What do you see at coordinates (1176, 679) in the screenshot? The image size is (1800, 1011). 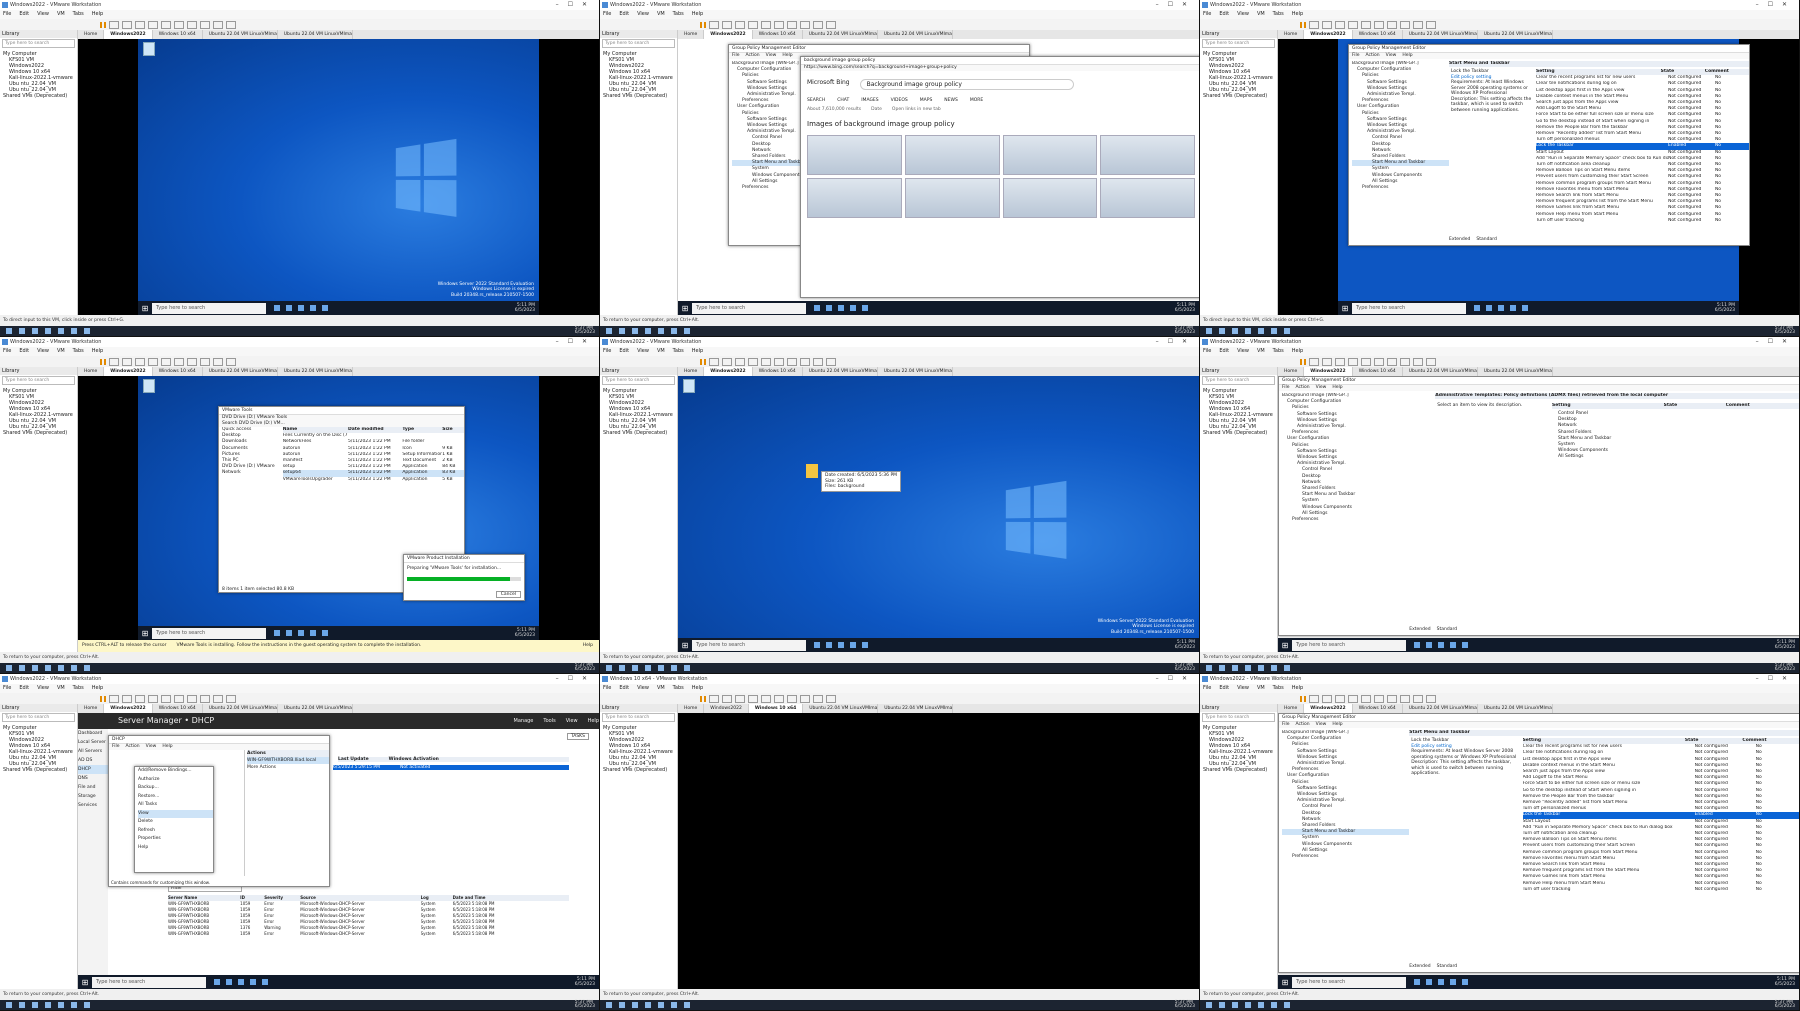 I see `window-controls: –☐✕` at bounding box center [1176, 679].